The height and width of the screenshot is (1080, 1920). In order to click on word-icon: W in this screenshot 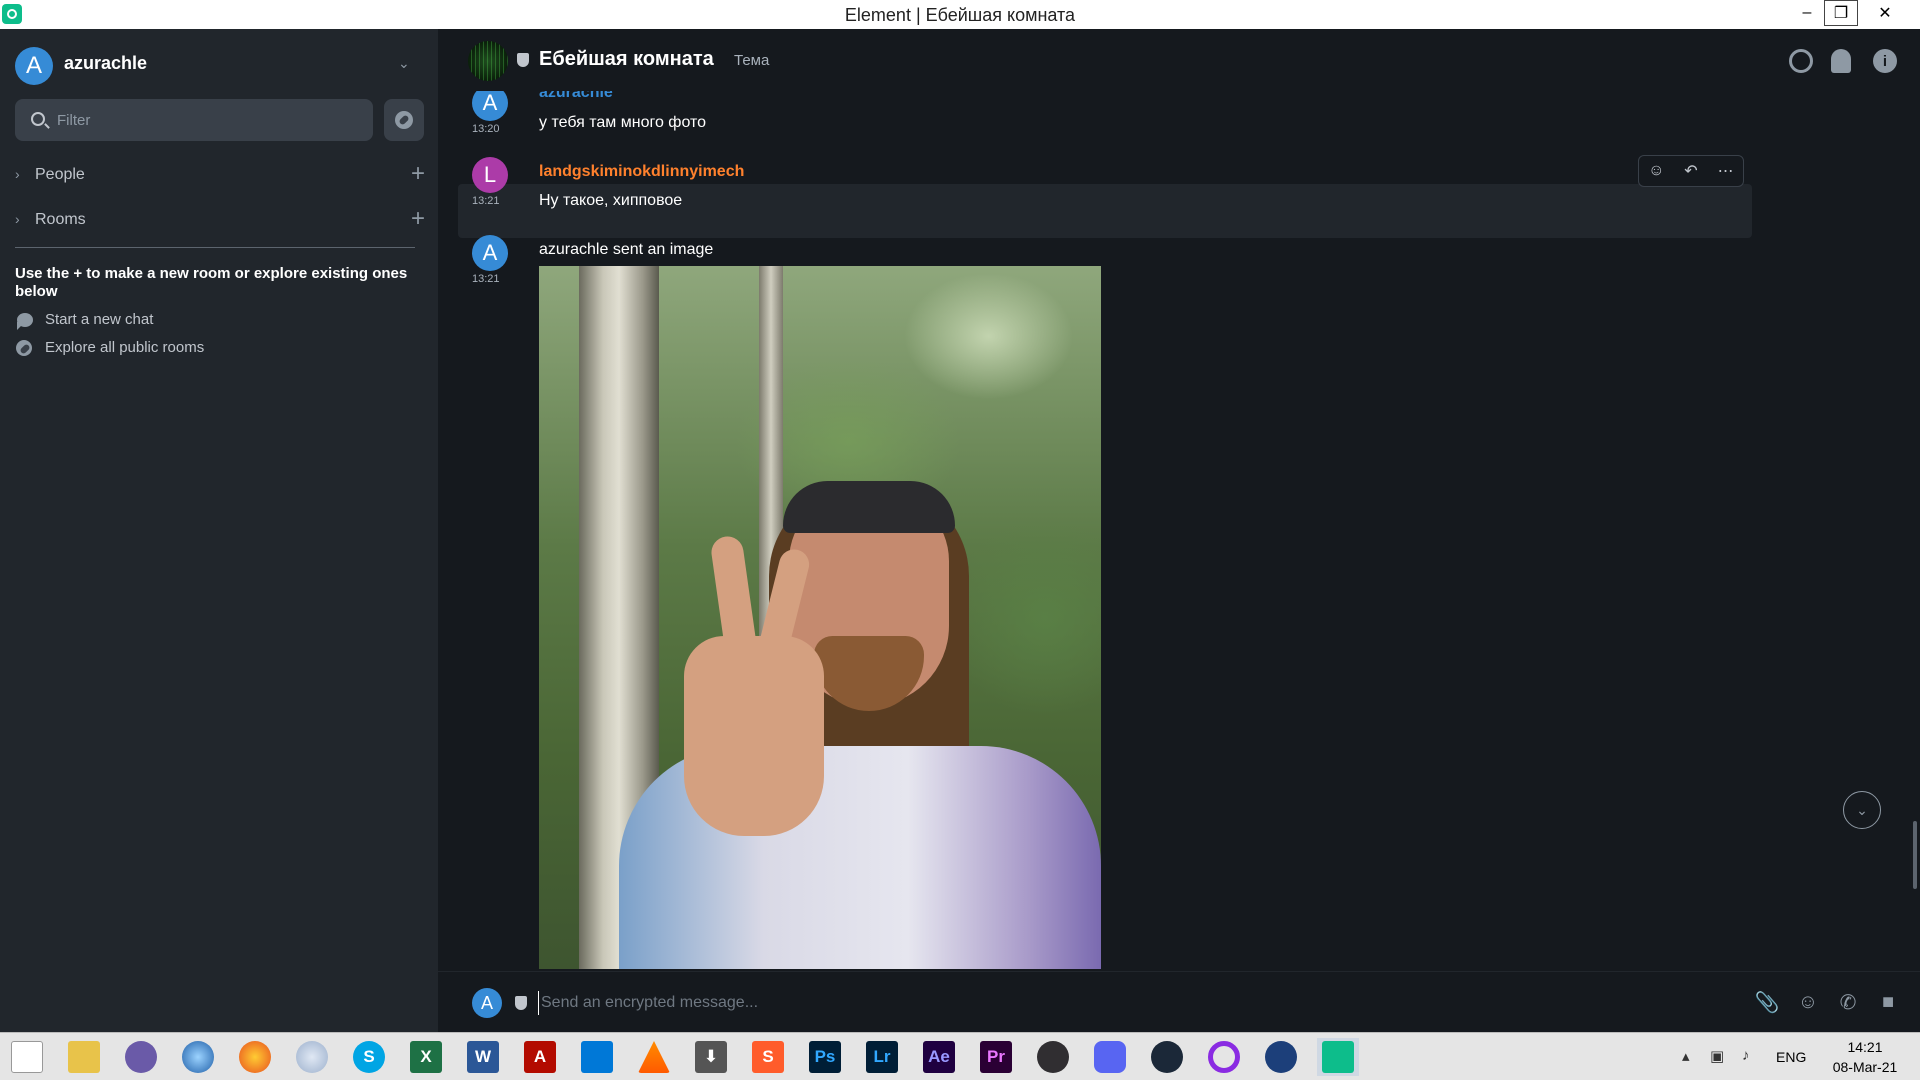, I will do `click(483, 1057)`.